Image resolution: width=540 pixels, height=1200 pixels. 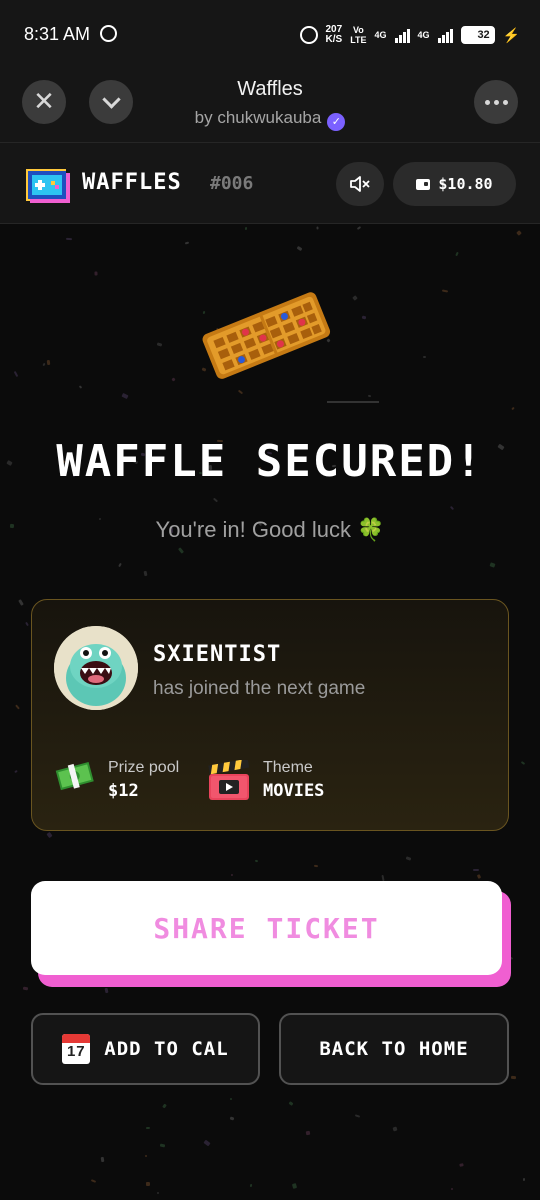 What do you see at coordinates (483, 35) in the screenshot?
I see `battery-level: 32` at bounding box center [483, 35].